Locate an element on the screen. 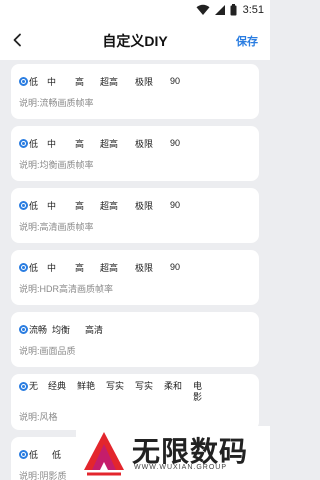 The width and height of the screenshot is (320, 480). brand-logo-icon is located at coordinates (104, 454).